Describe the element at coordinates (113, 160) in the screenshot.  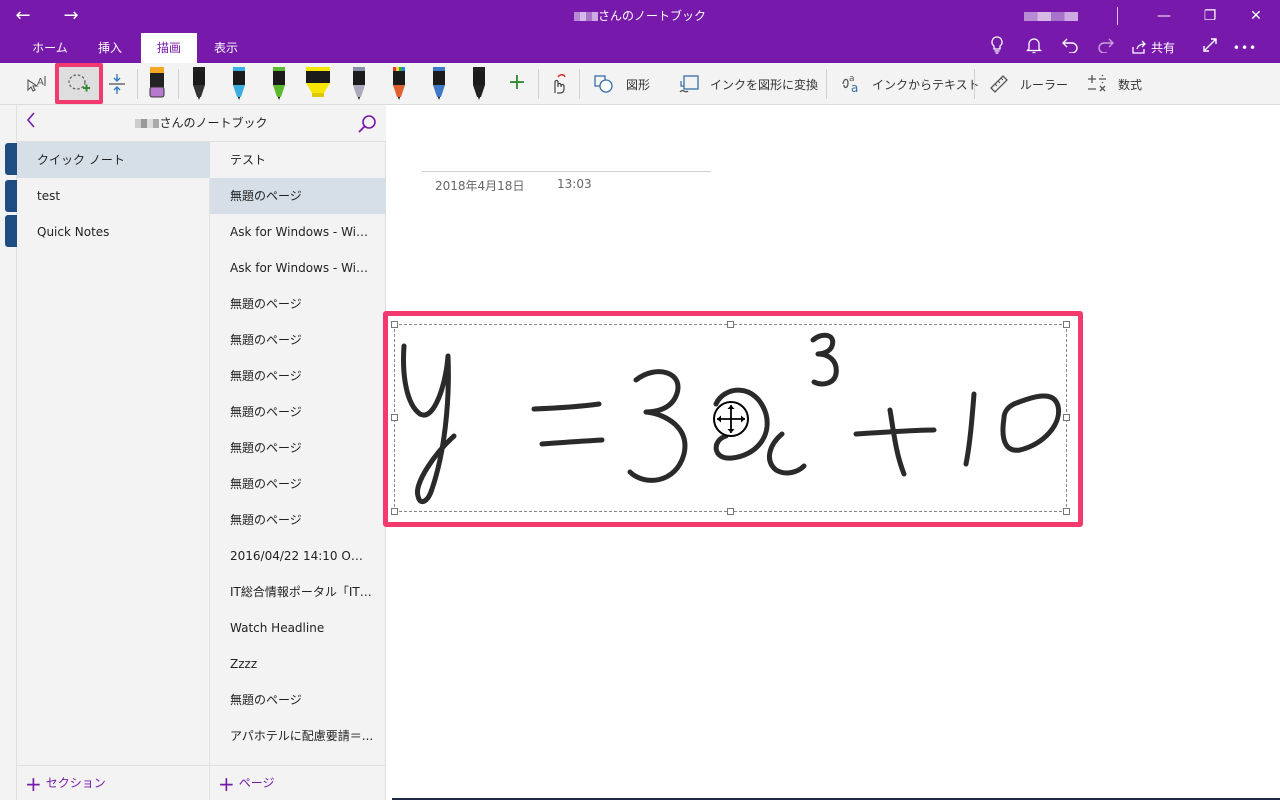
I see `section-item: クイック ノート` at that location.